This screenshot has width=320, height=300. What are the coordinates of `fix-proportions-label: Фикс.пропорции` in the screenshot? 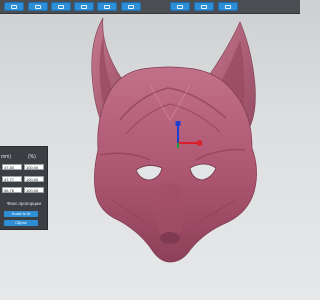 It's located at (24, 203).